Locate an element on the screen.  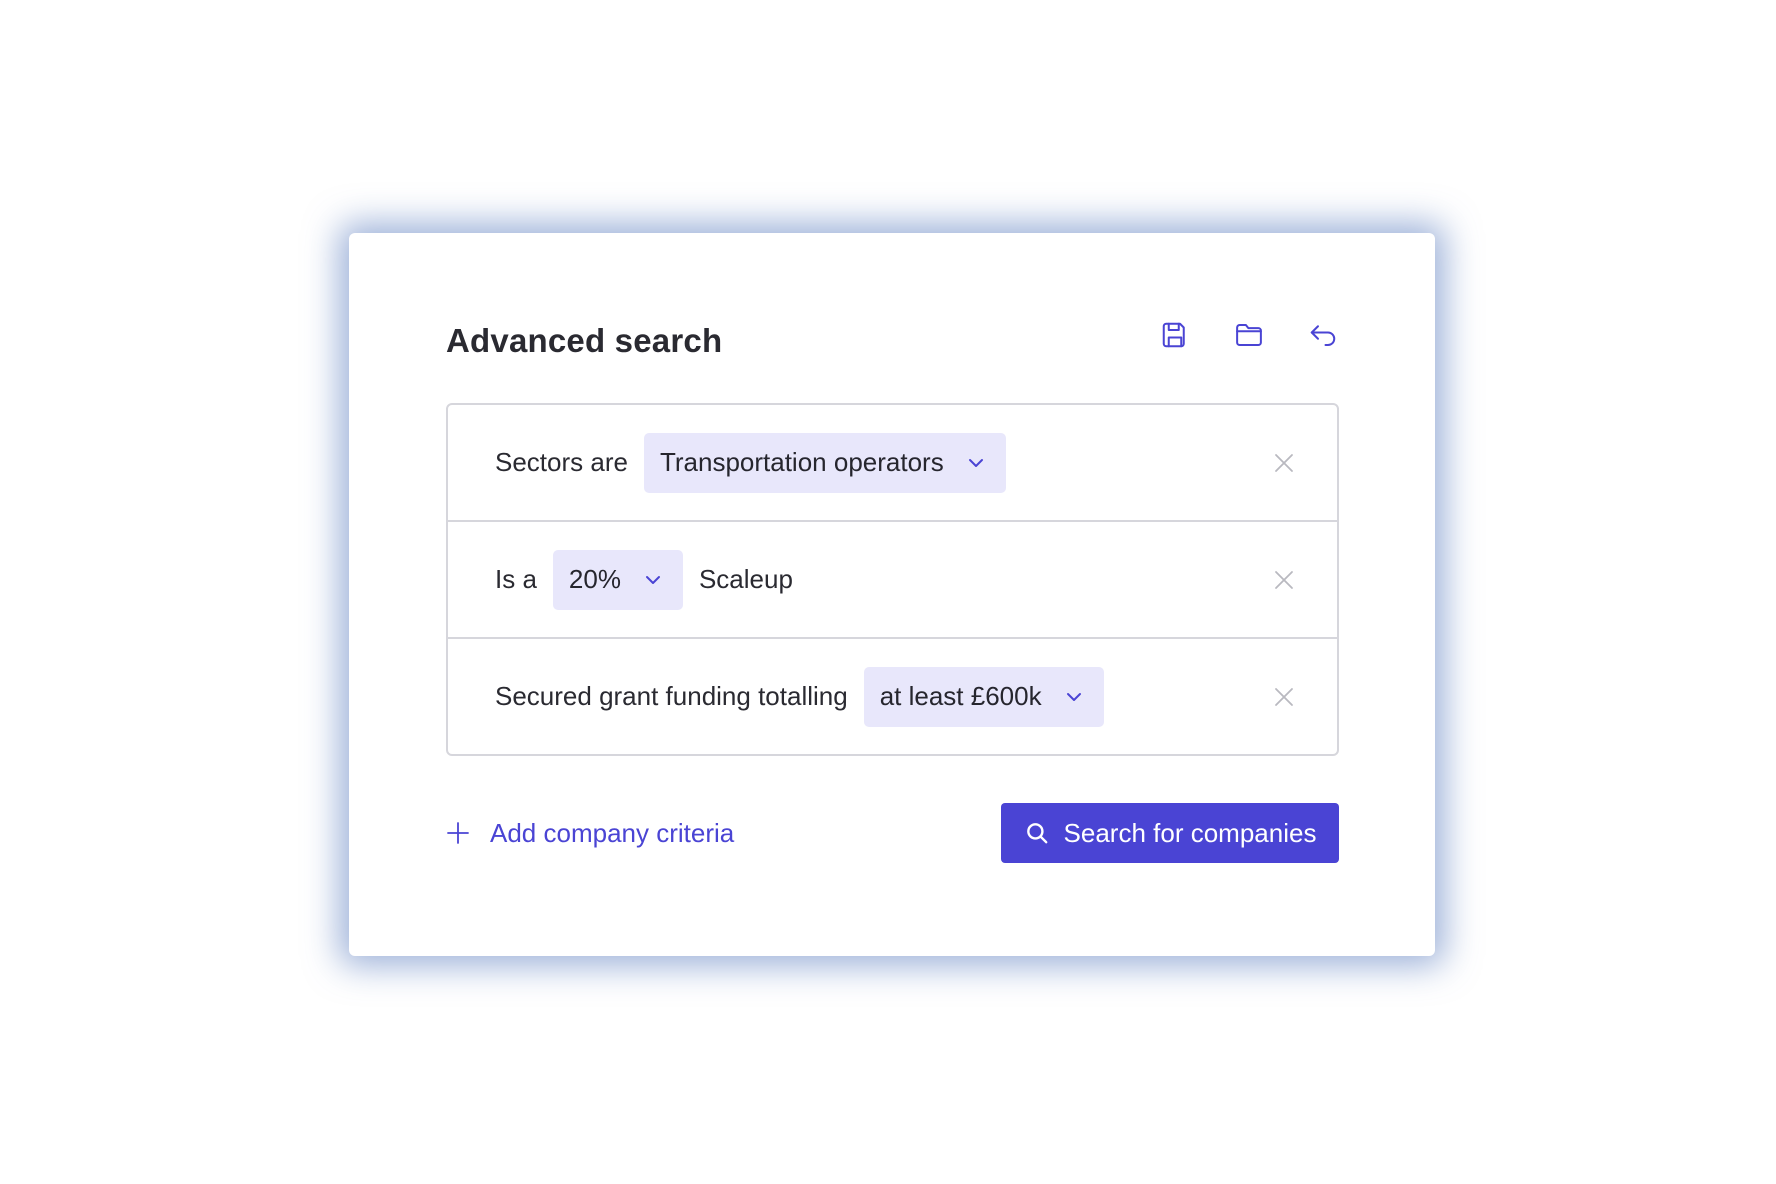
criterion-label: Secured grant funding totalling is located at coordinates (671, 696).